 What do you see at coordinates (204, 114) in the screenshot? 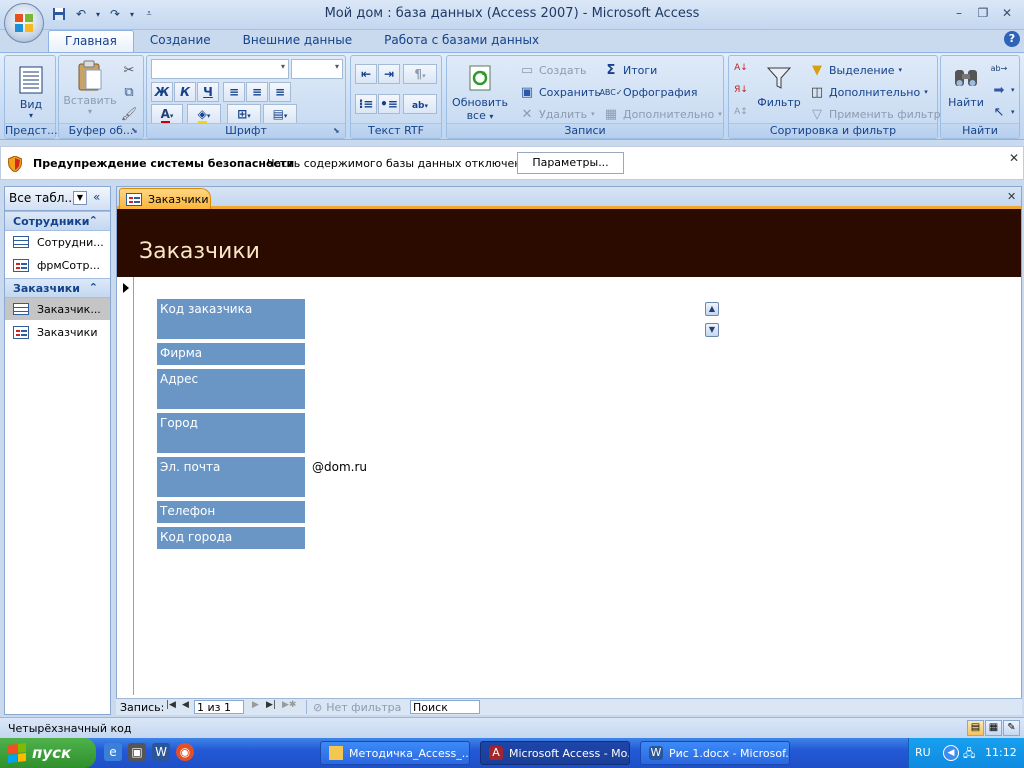
I see `fill-color-button: ◈▾` at bounding box center [204, 114].